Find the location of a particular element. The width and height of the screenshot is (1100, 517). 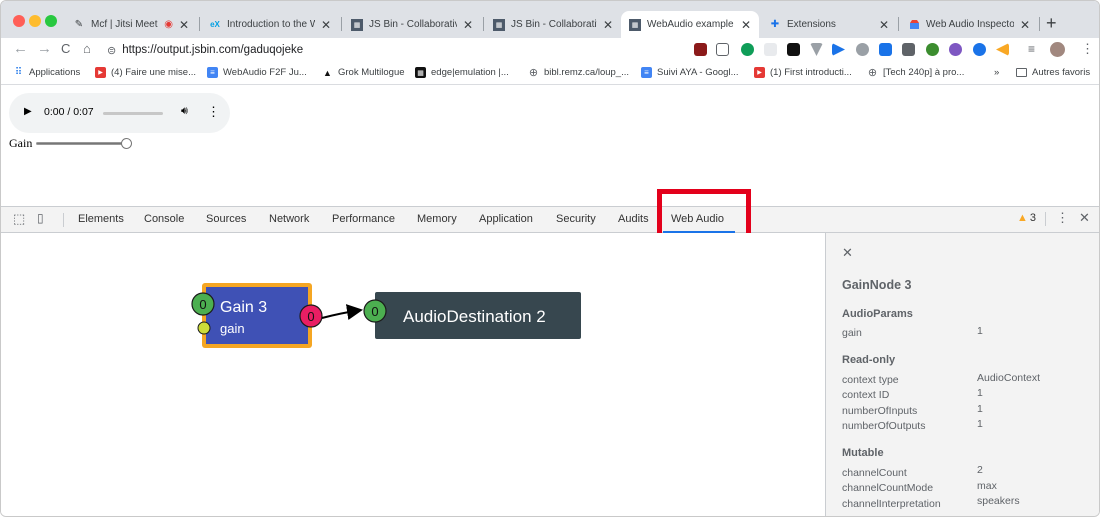

draw-icon is located at coordinates (722, 49).